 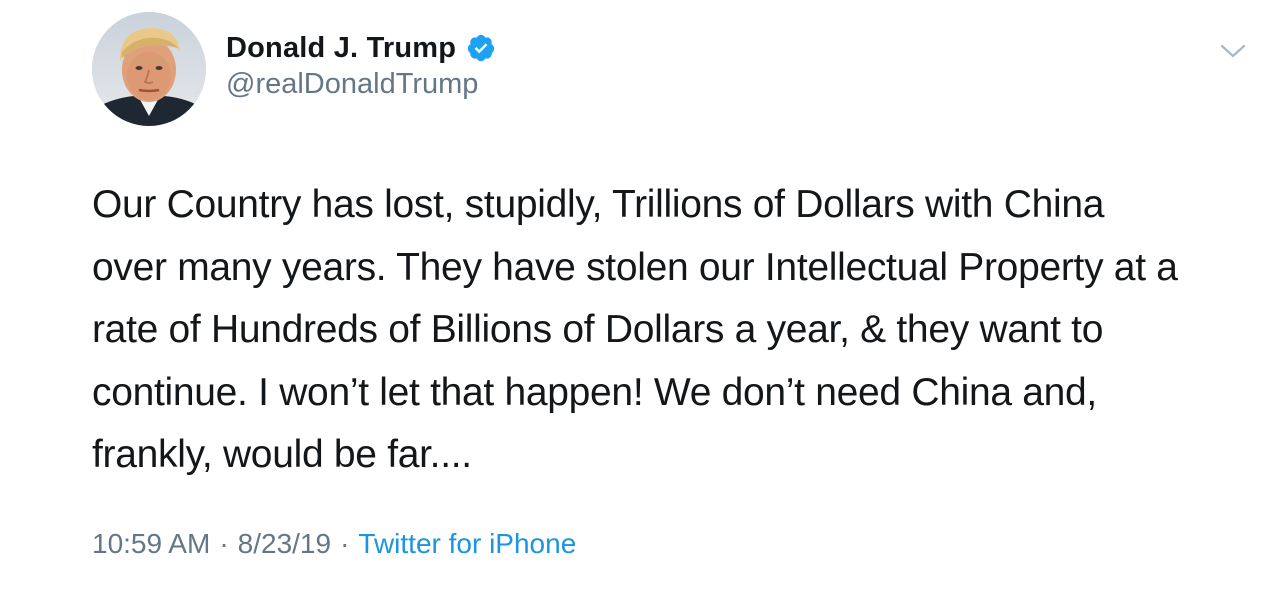 I want to click on verified-badge-icon, so click(x=481, y=48).